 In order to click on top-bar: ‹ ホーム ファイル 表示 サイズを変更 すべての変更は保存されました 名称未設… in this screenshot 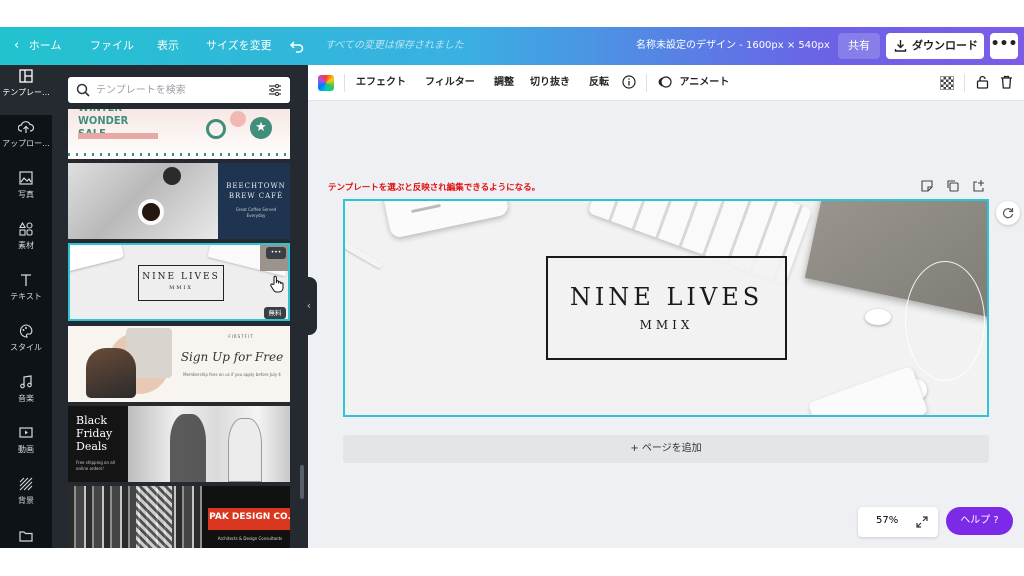, I will do `click(512, 46)`.